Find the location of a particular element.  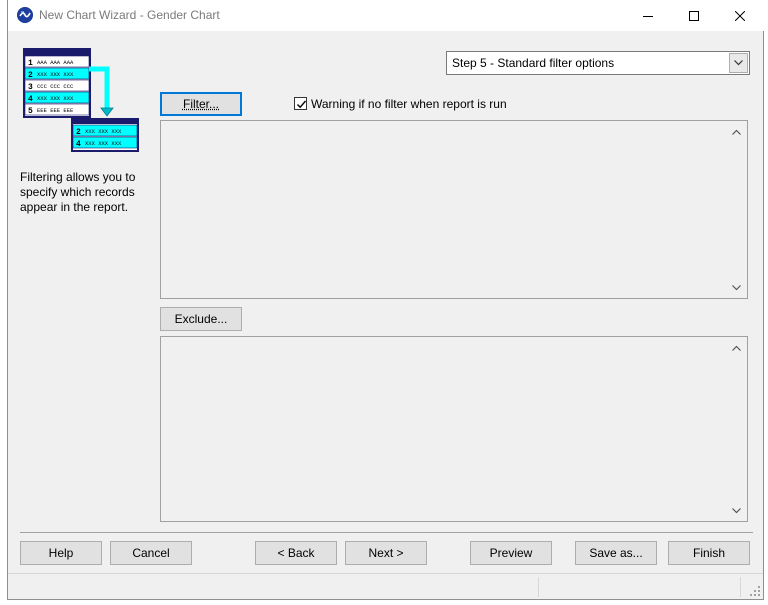

finish-button: Finish is located at coordinates (709, 553).